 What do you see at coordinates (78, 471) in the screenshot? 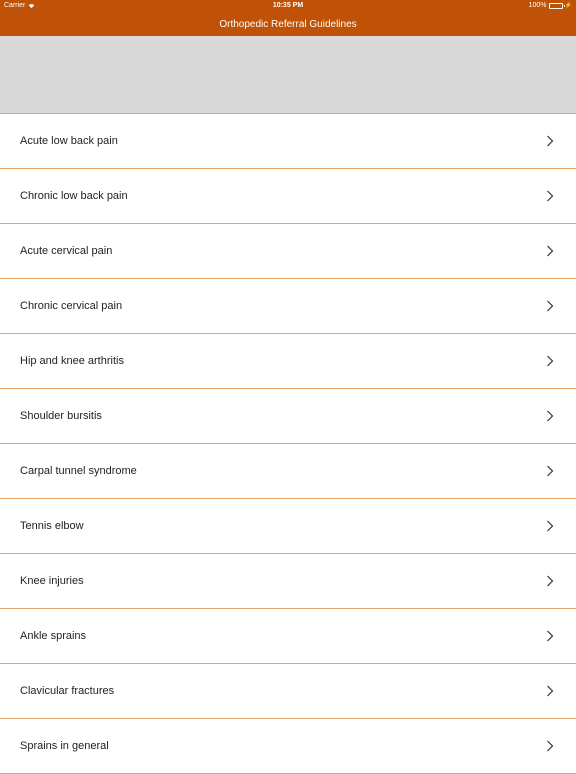
I see `list-item-label: Carpal tunnel syndrome` at bounding box center [78, 471].